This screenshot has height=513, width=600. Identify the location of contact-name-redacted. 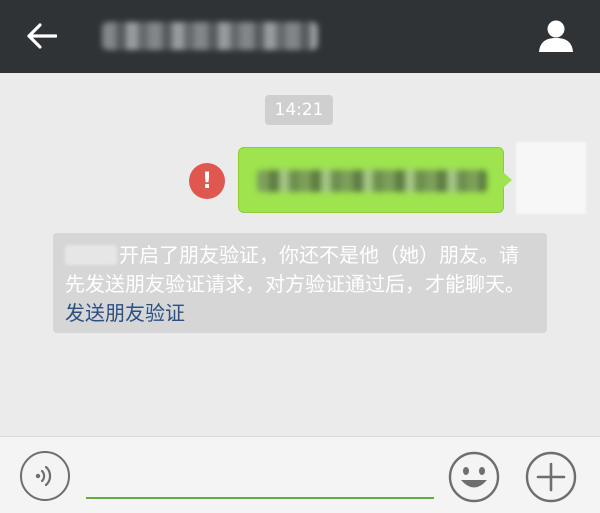
(91, 255).